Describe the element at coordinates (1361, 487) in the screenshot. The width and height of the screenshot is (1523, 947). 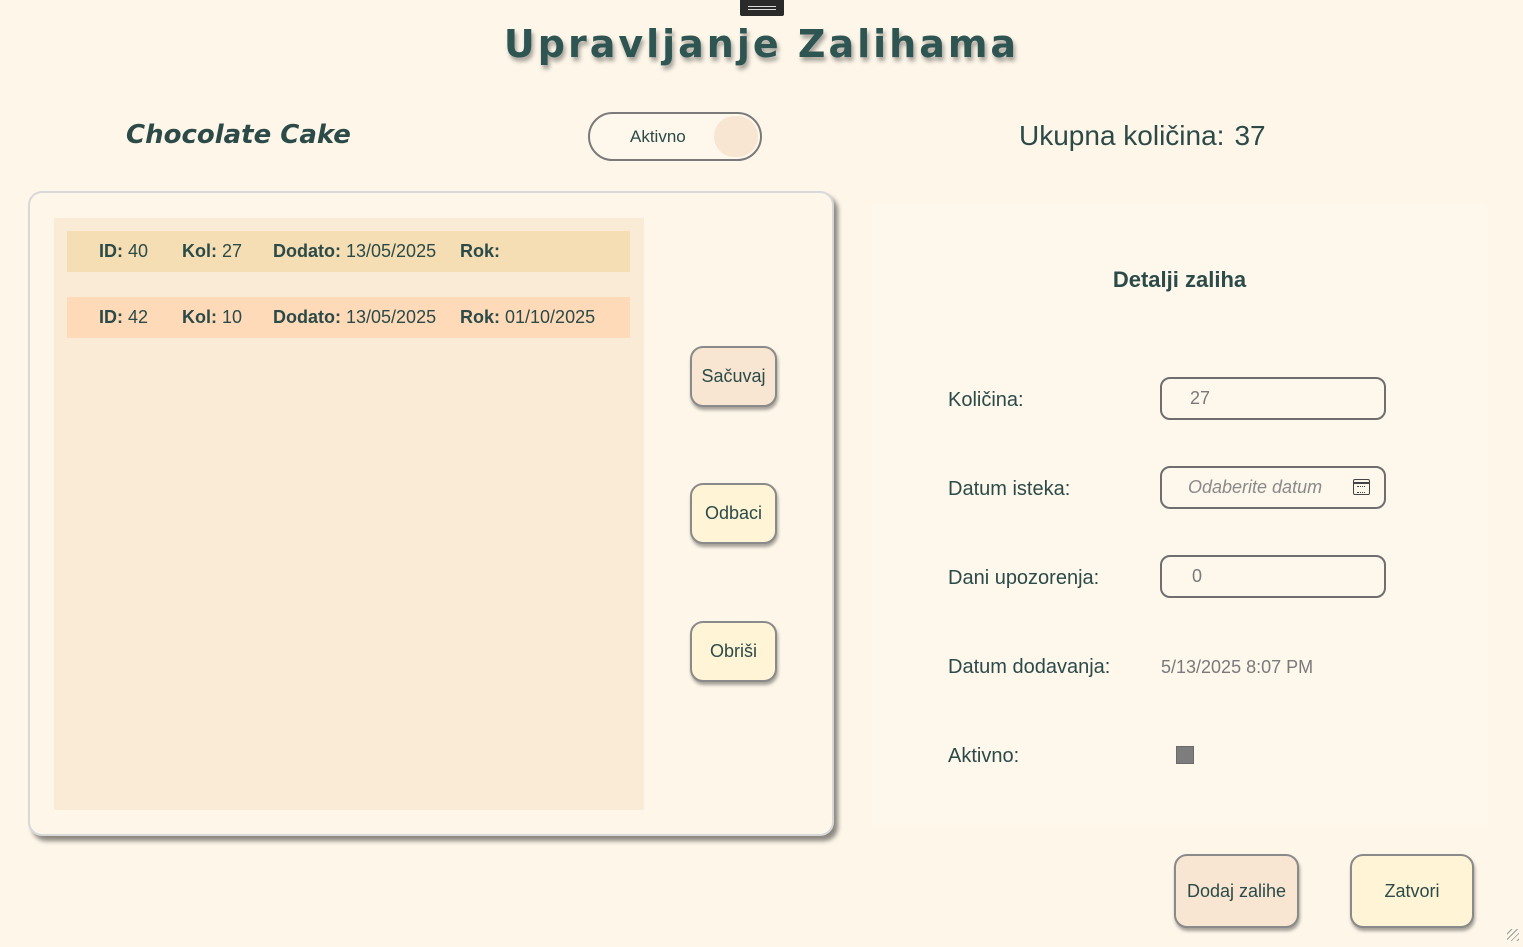
I see `calendar-icon` at that location.